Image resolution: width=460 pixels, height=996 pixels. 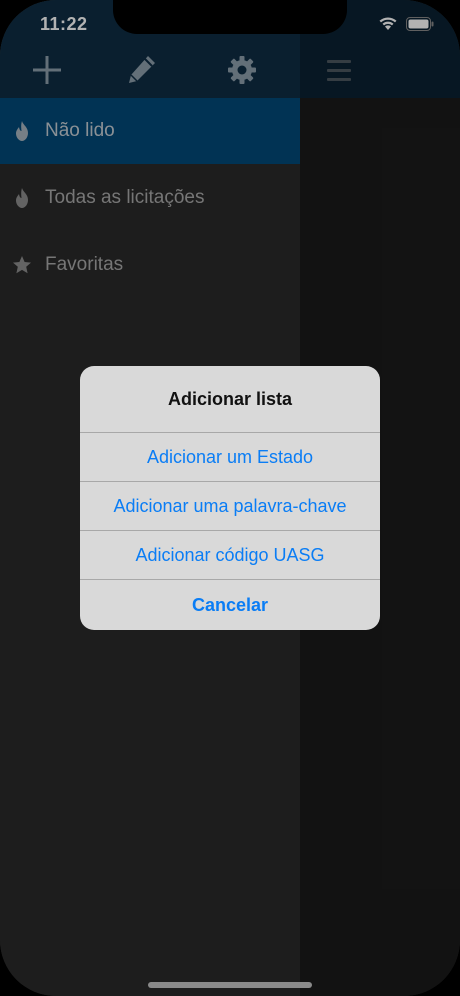 I want to click on add-uasg-code-button: Adicionar código UASG, so click(x=230, y=555).